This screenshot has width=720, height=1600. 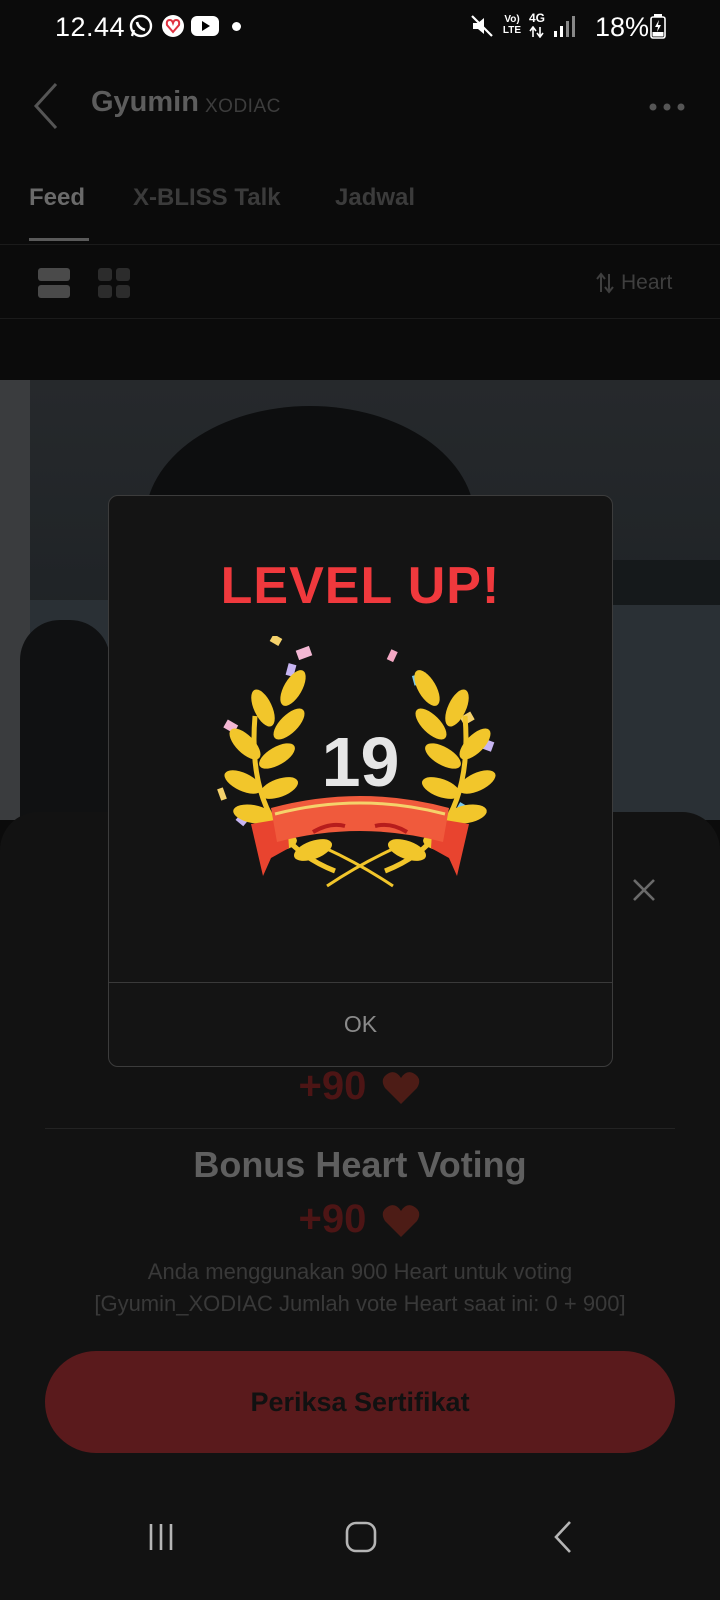 I want to click on back-arrow-icon, so click(x=48, y=106).